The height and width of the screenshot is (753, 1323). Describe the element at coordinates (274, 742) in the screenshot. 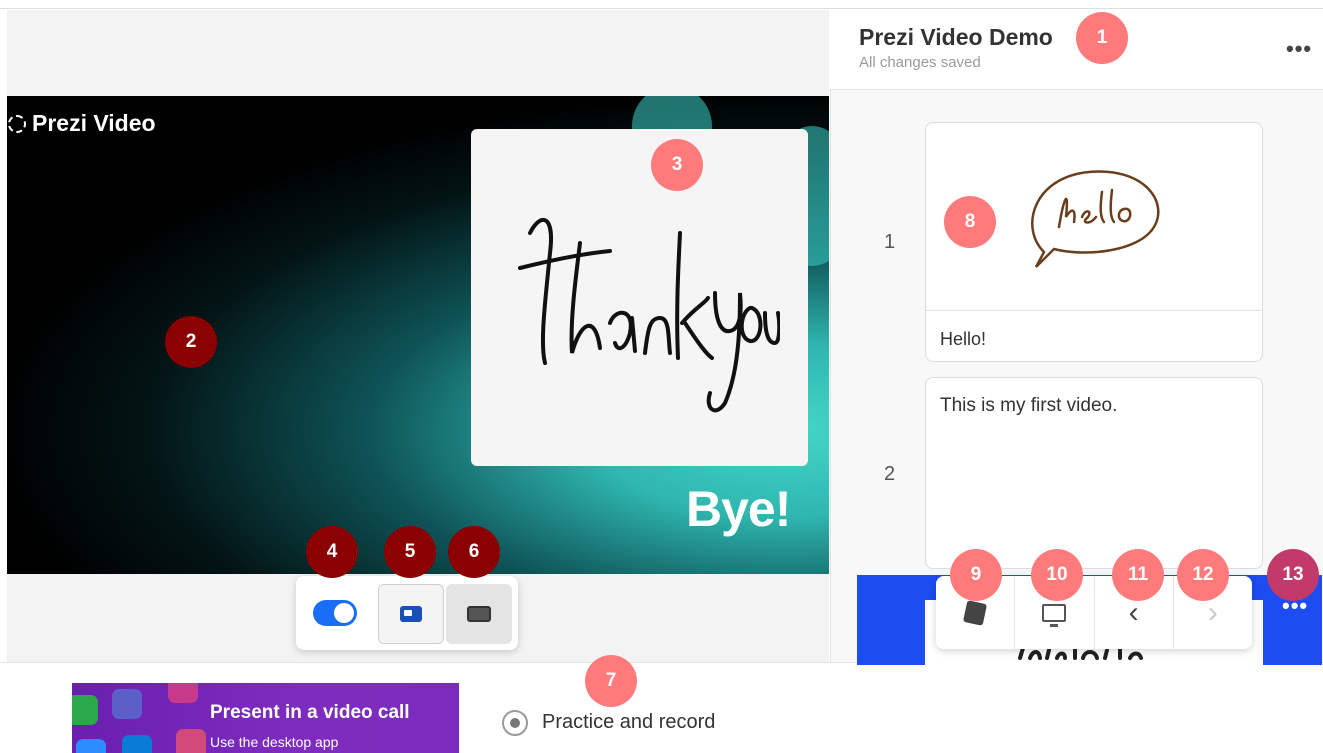

I see `video-call-subtitle: Use the desktop app` at that location.